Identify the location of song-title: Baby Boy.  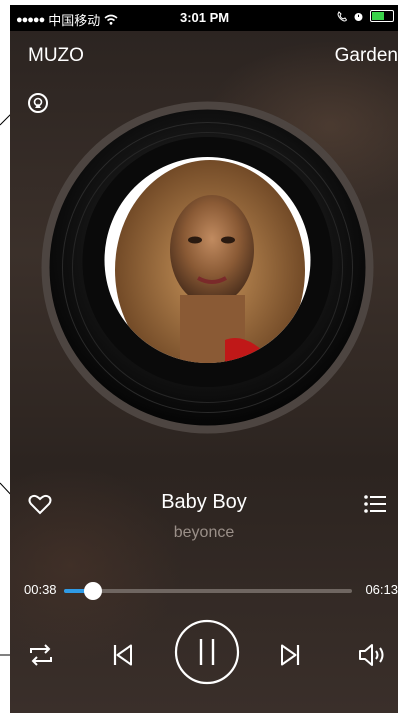
(204, 502).